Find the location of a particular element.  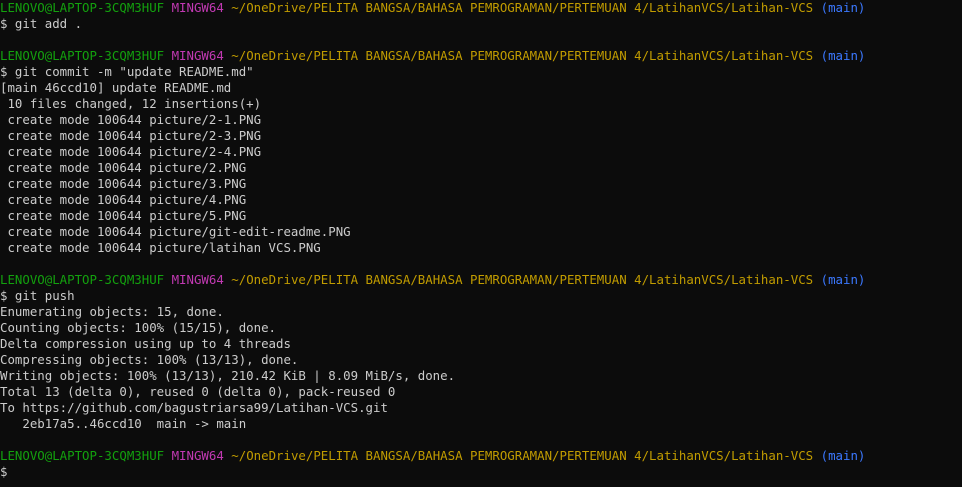

command-git-add: $ git add . is located at coordinates (41, 23).